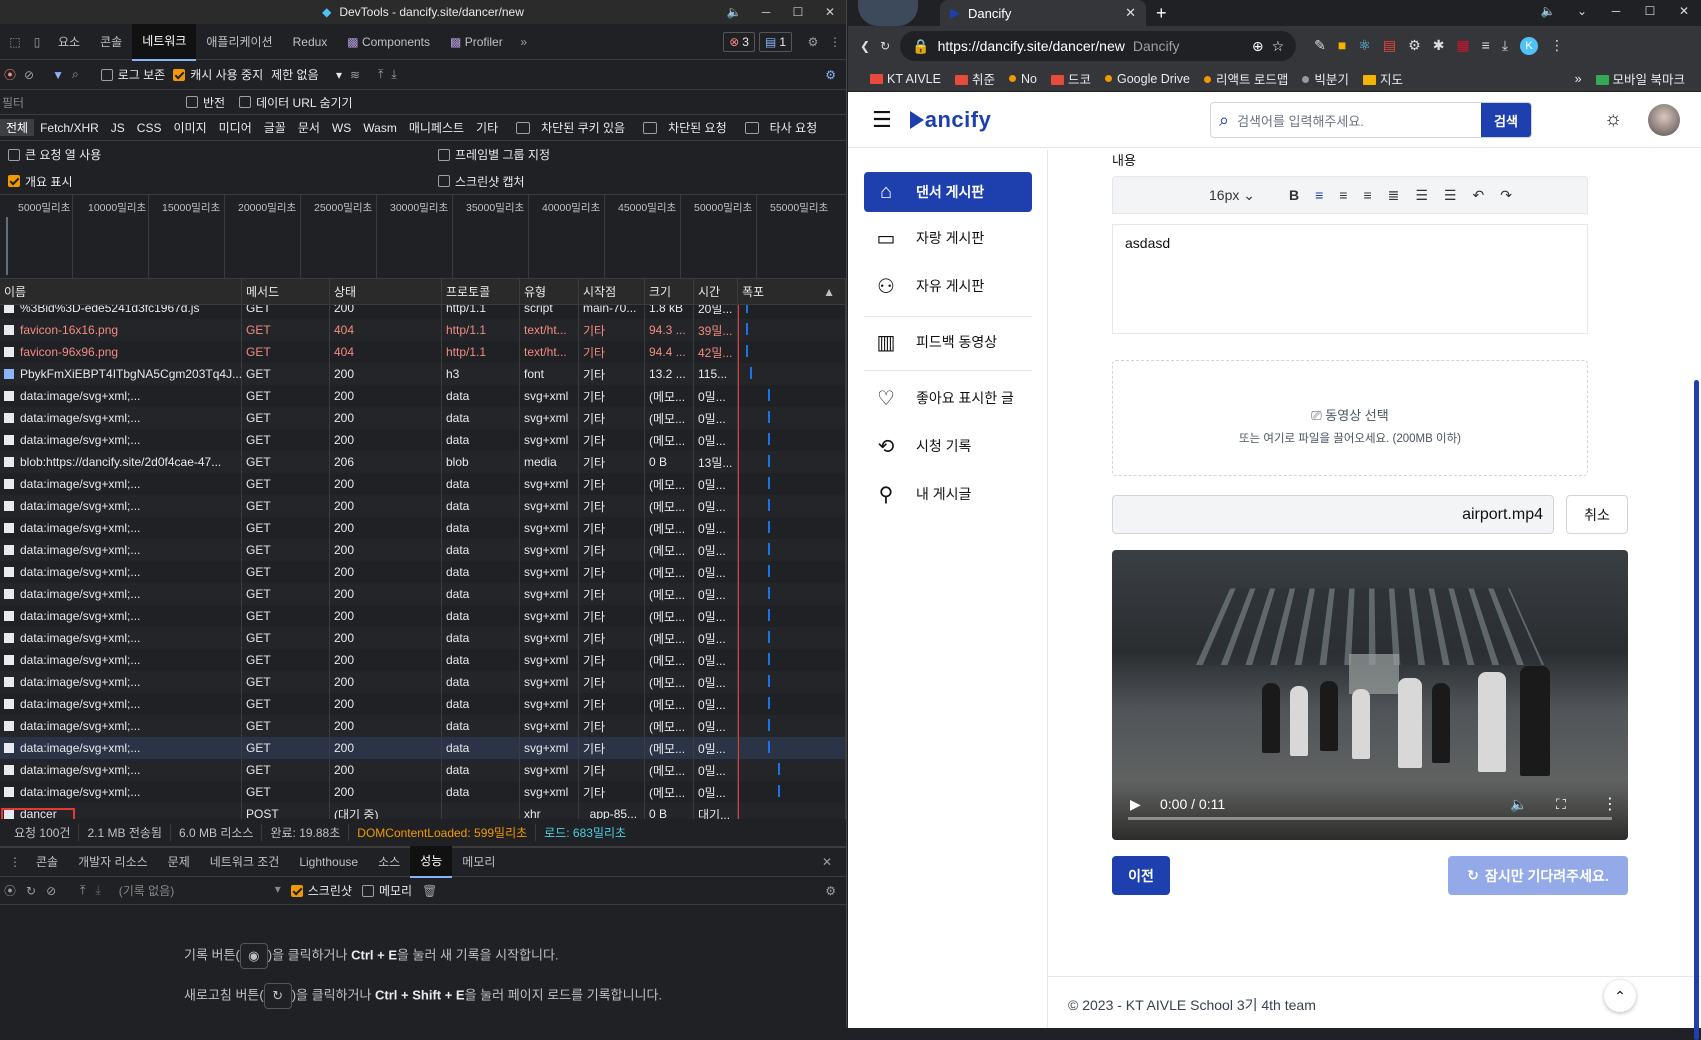  Describe the element at coordinates (573, 127) in the screenshot. I see `blocked-cookies-checkbox: 차단된 쿠키 있음` at that location.